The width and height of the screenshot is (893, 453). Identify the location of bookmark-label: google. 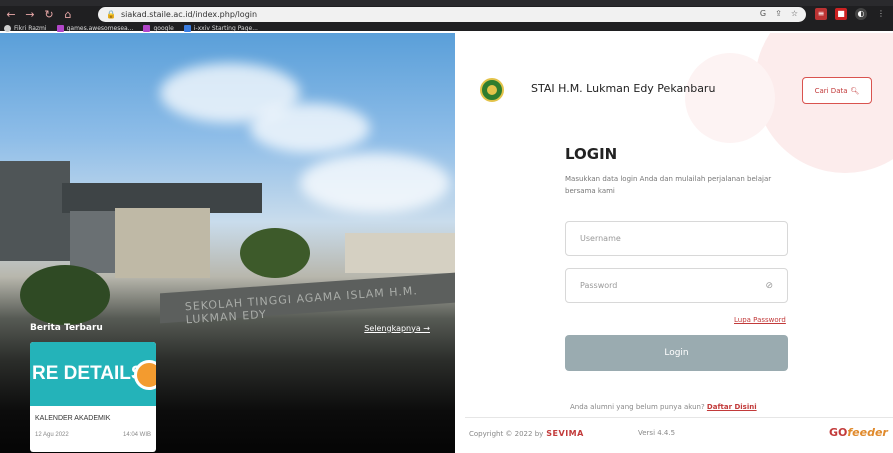
(163, 28).